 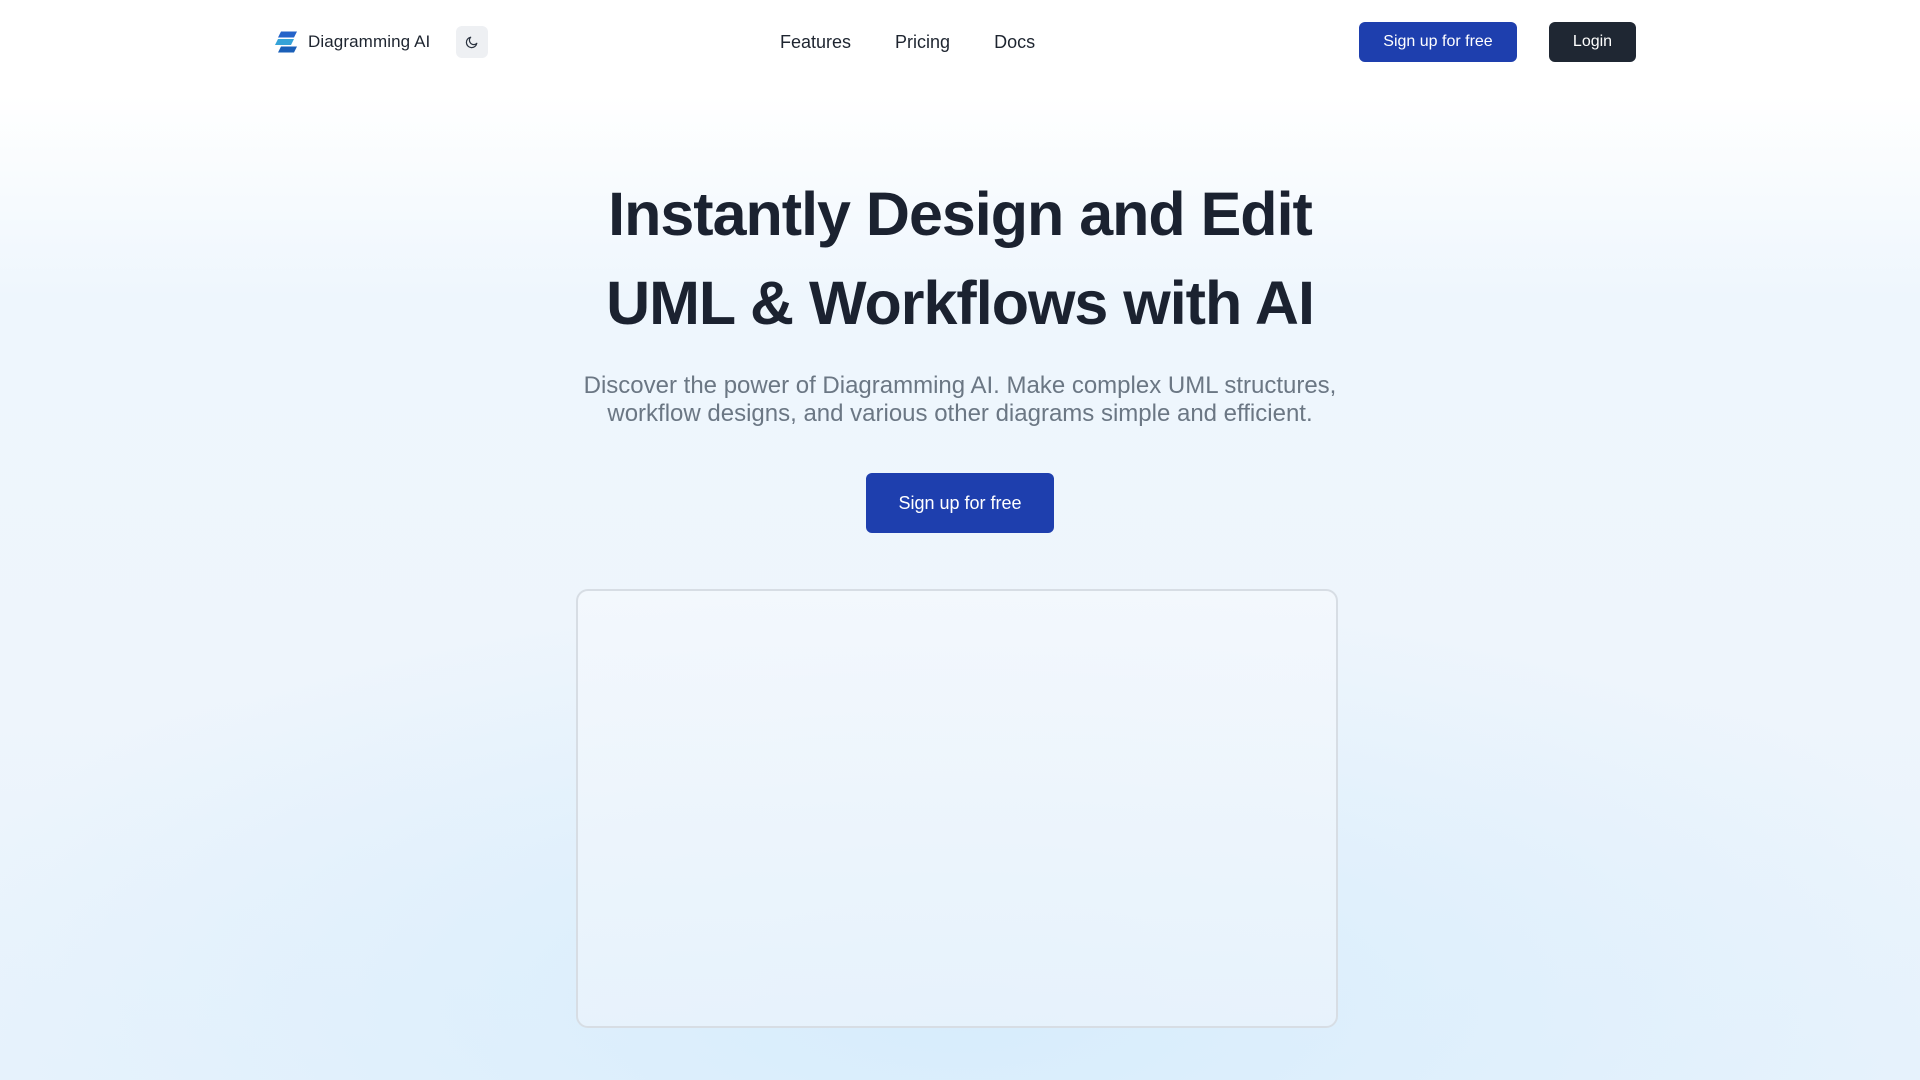 What do you see at coordinates (369, 41) in the screenshot?
I see `brand-name: Diagramming AI` at bounding box center [369, 41].